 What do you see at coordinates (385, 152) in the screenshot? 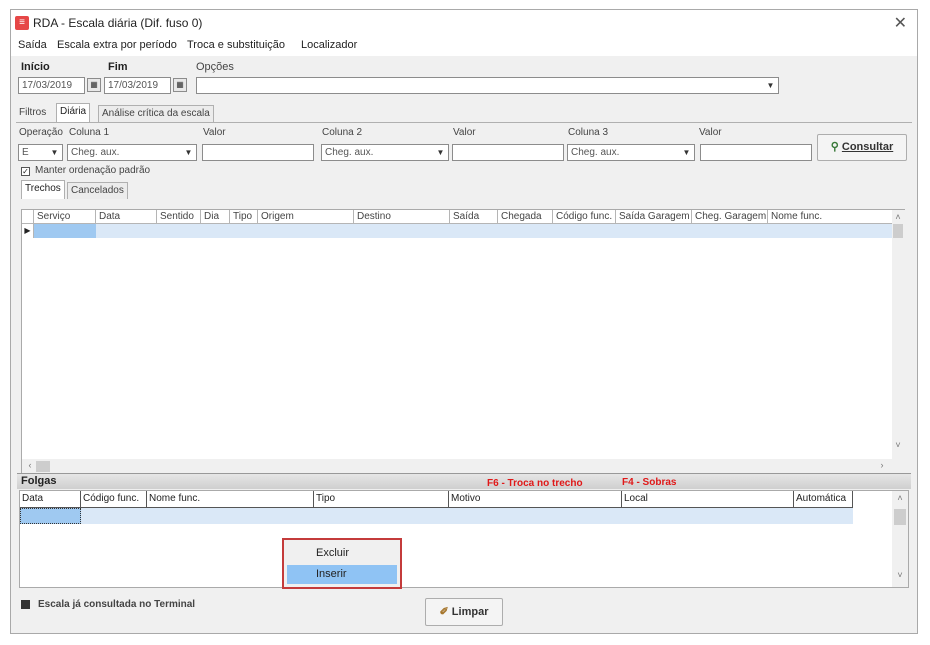
I see `coluna2-combo: Cheg. aux. ▼` at bounding box center [385, 152].